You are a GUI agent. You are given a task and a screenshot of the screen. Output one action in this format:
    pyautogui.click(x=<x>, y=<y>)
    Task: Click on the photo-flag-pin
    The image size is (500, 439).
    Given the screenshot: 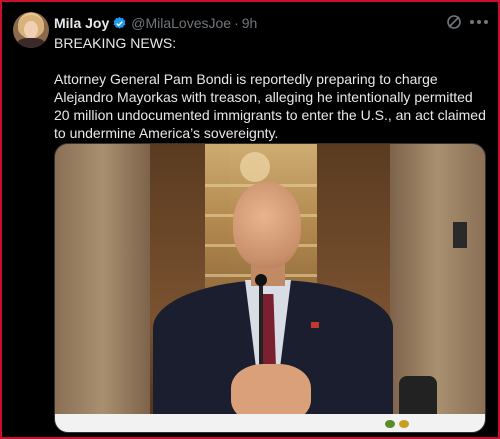 What is the action you would take?
    pyautogui.click(x=315, y=325)
    